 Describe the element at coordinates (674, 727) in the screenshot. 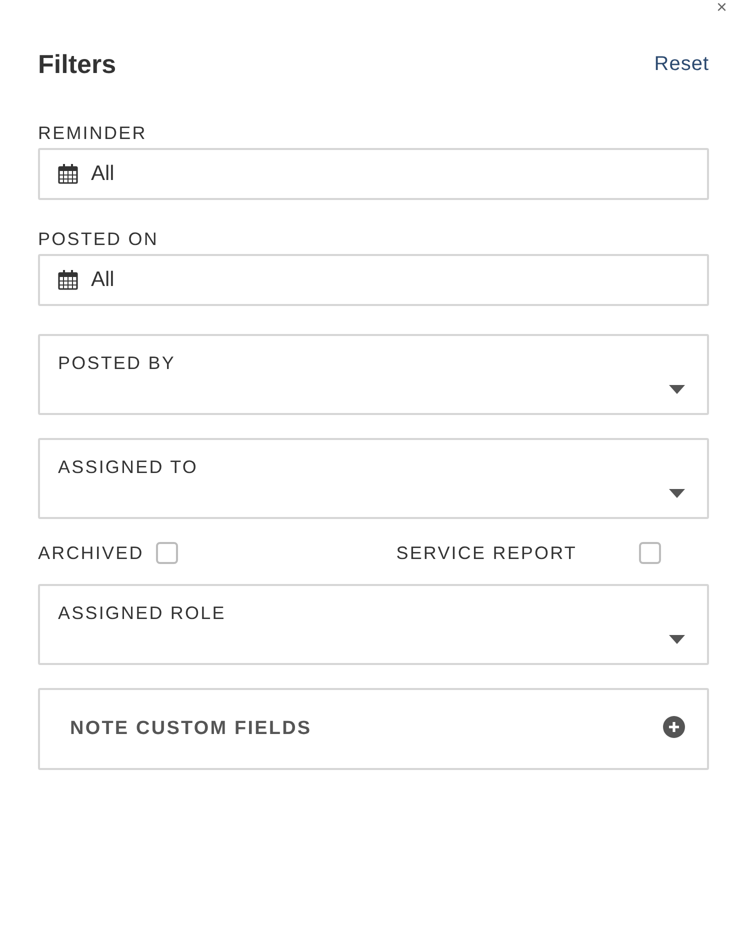

I see `plus-icon` at that location.